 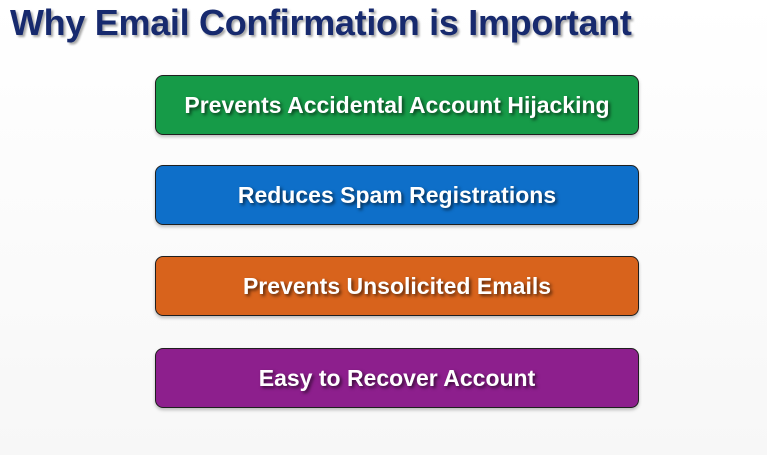 I want to click on slide-title: Why Email Confirmation is Important, so click(x=321, y=22).